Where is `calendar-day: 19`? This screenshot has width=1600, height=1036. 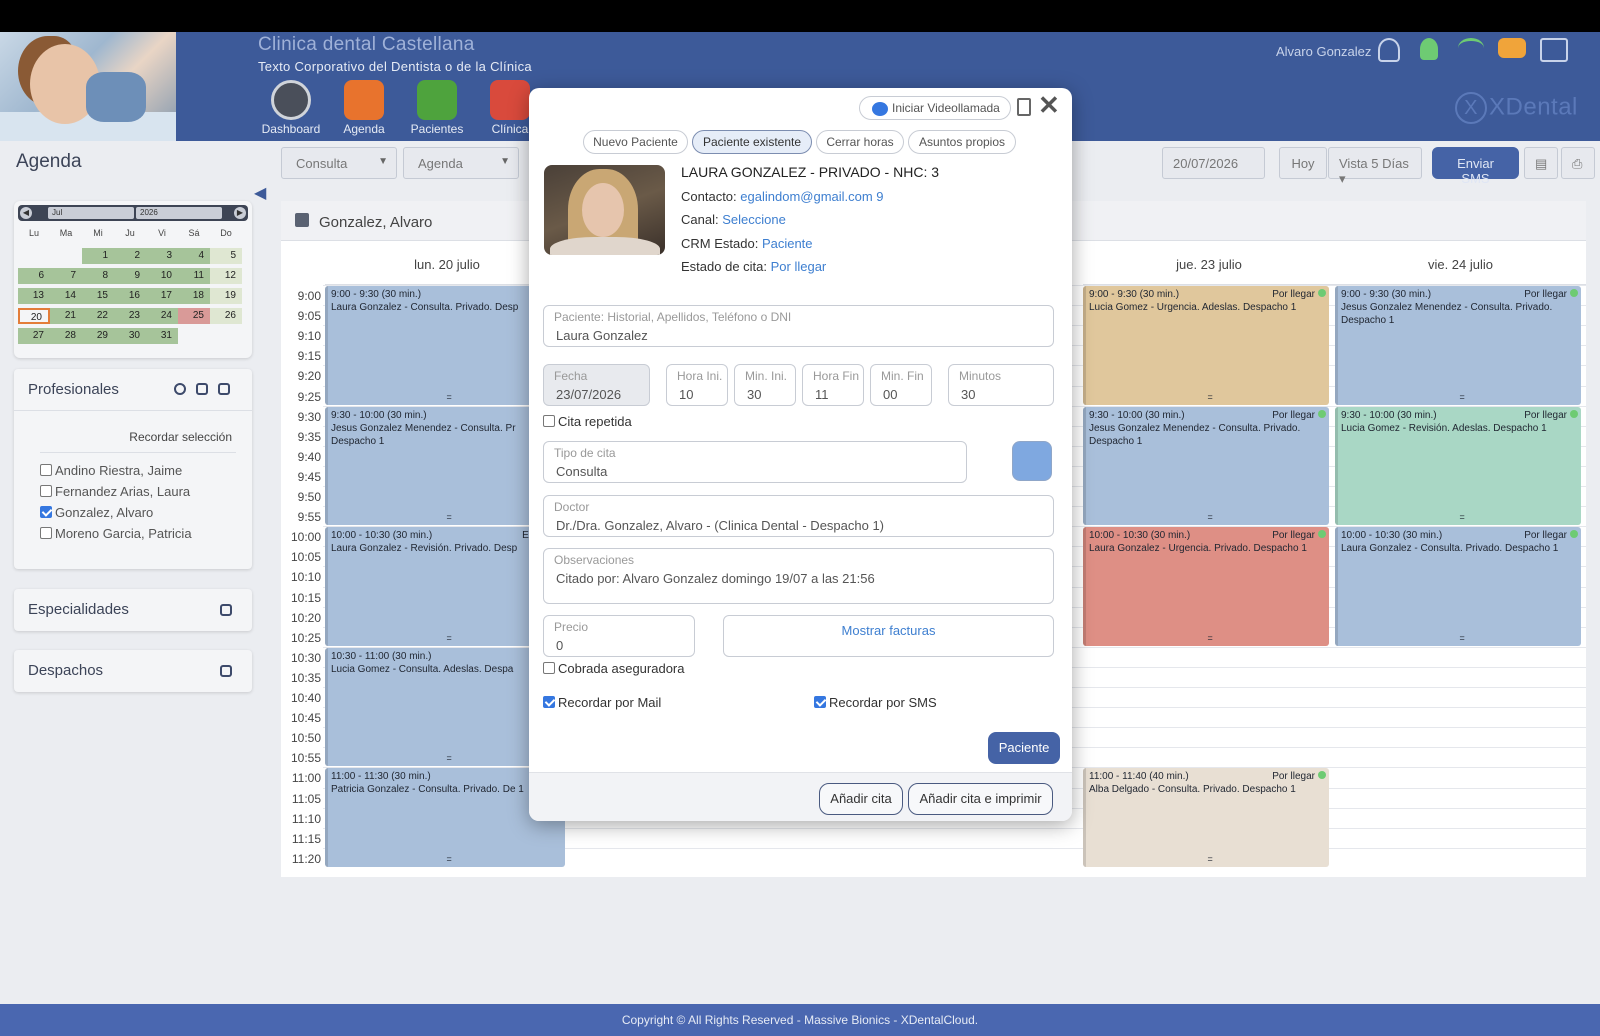 calendar-day: 19 is located at coordinates (226, 296).